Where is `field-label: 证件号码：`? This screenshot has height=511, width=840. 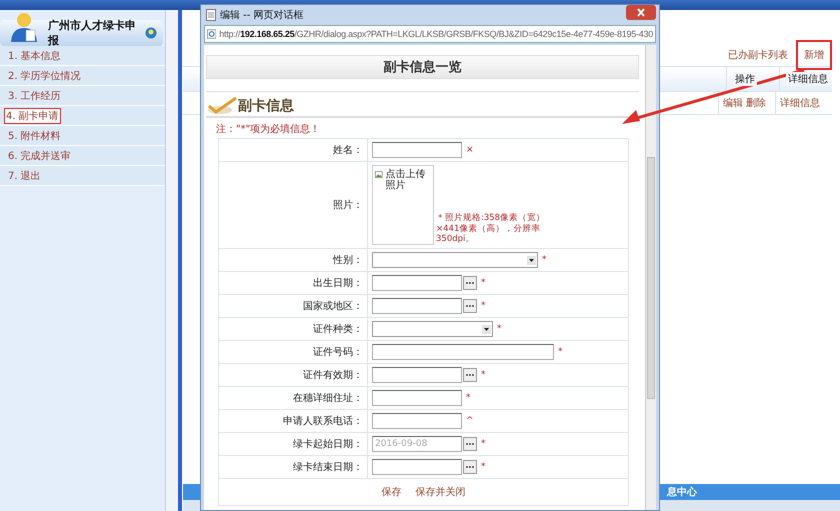 field-label: 证件号码： is located at coordinates (338, 352).